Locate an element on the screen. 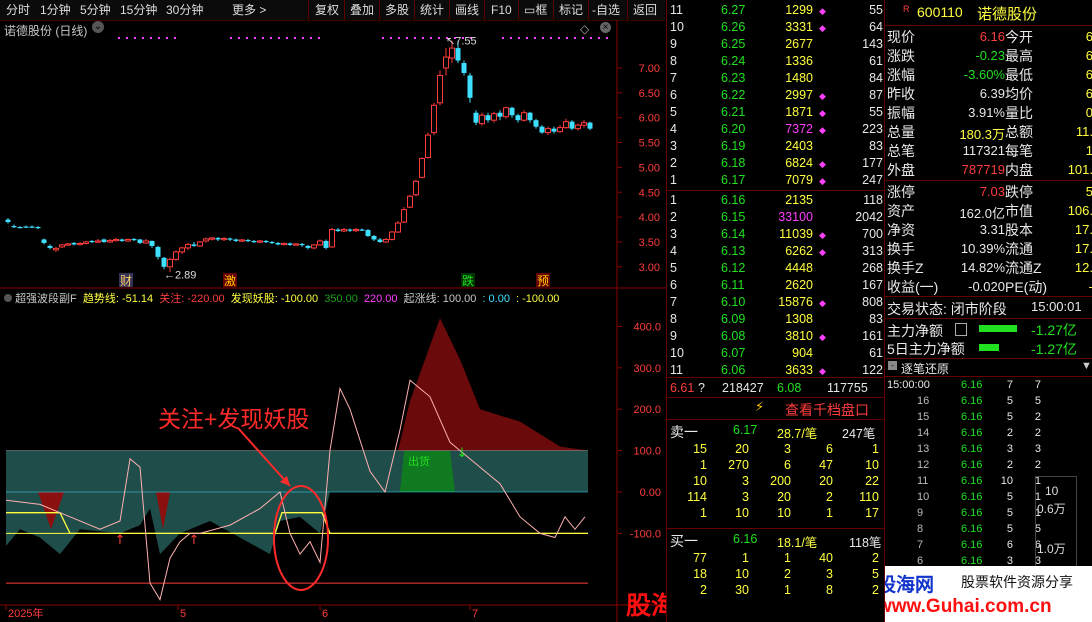  collapse-icon: - is located at coordinates (892, 365).